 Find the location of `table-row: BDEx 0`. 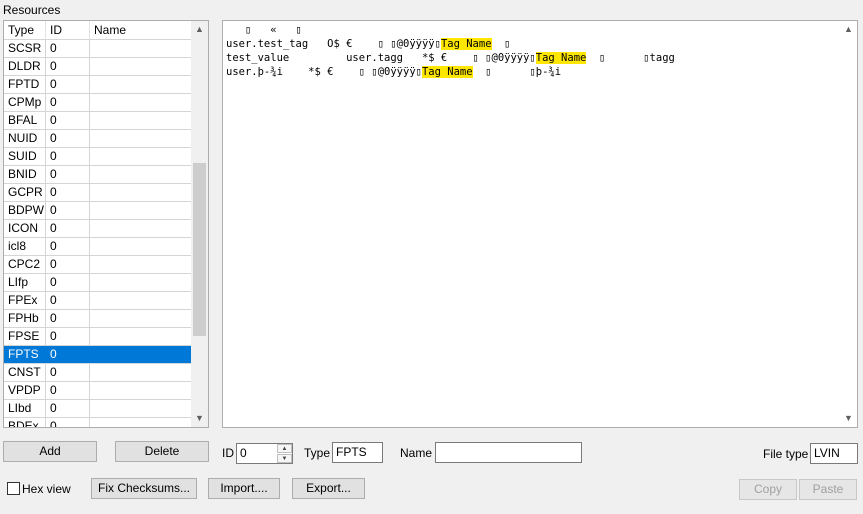

table-row: BDEx 0 is located at coordinates (98, 422).